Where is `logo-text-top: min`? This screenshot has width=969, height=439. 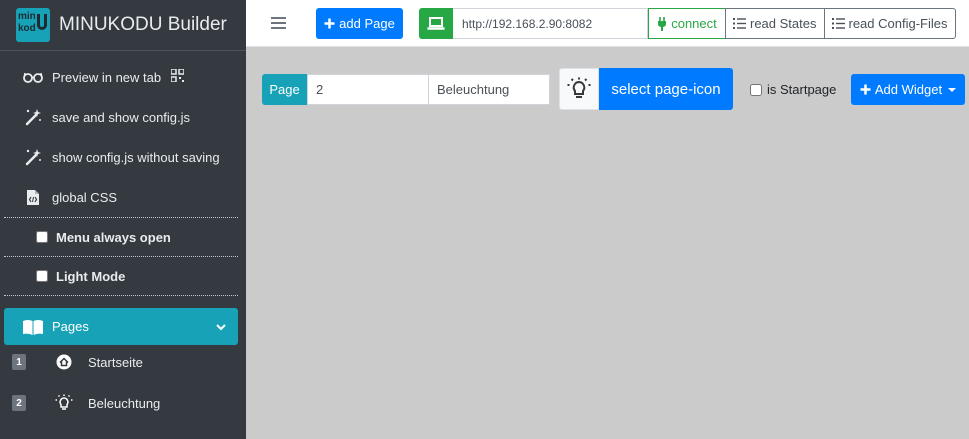 logo-text-top: min is located at coordinates (27, 16).